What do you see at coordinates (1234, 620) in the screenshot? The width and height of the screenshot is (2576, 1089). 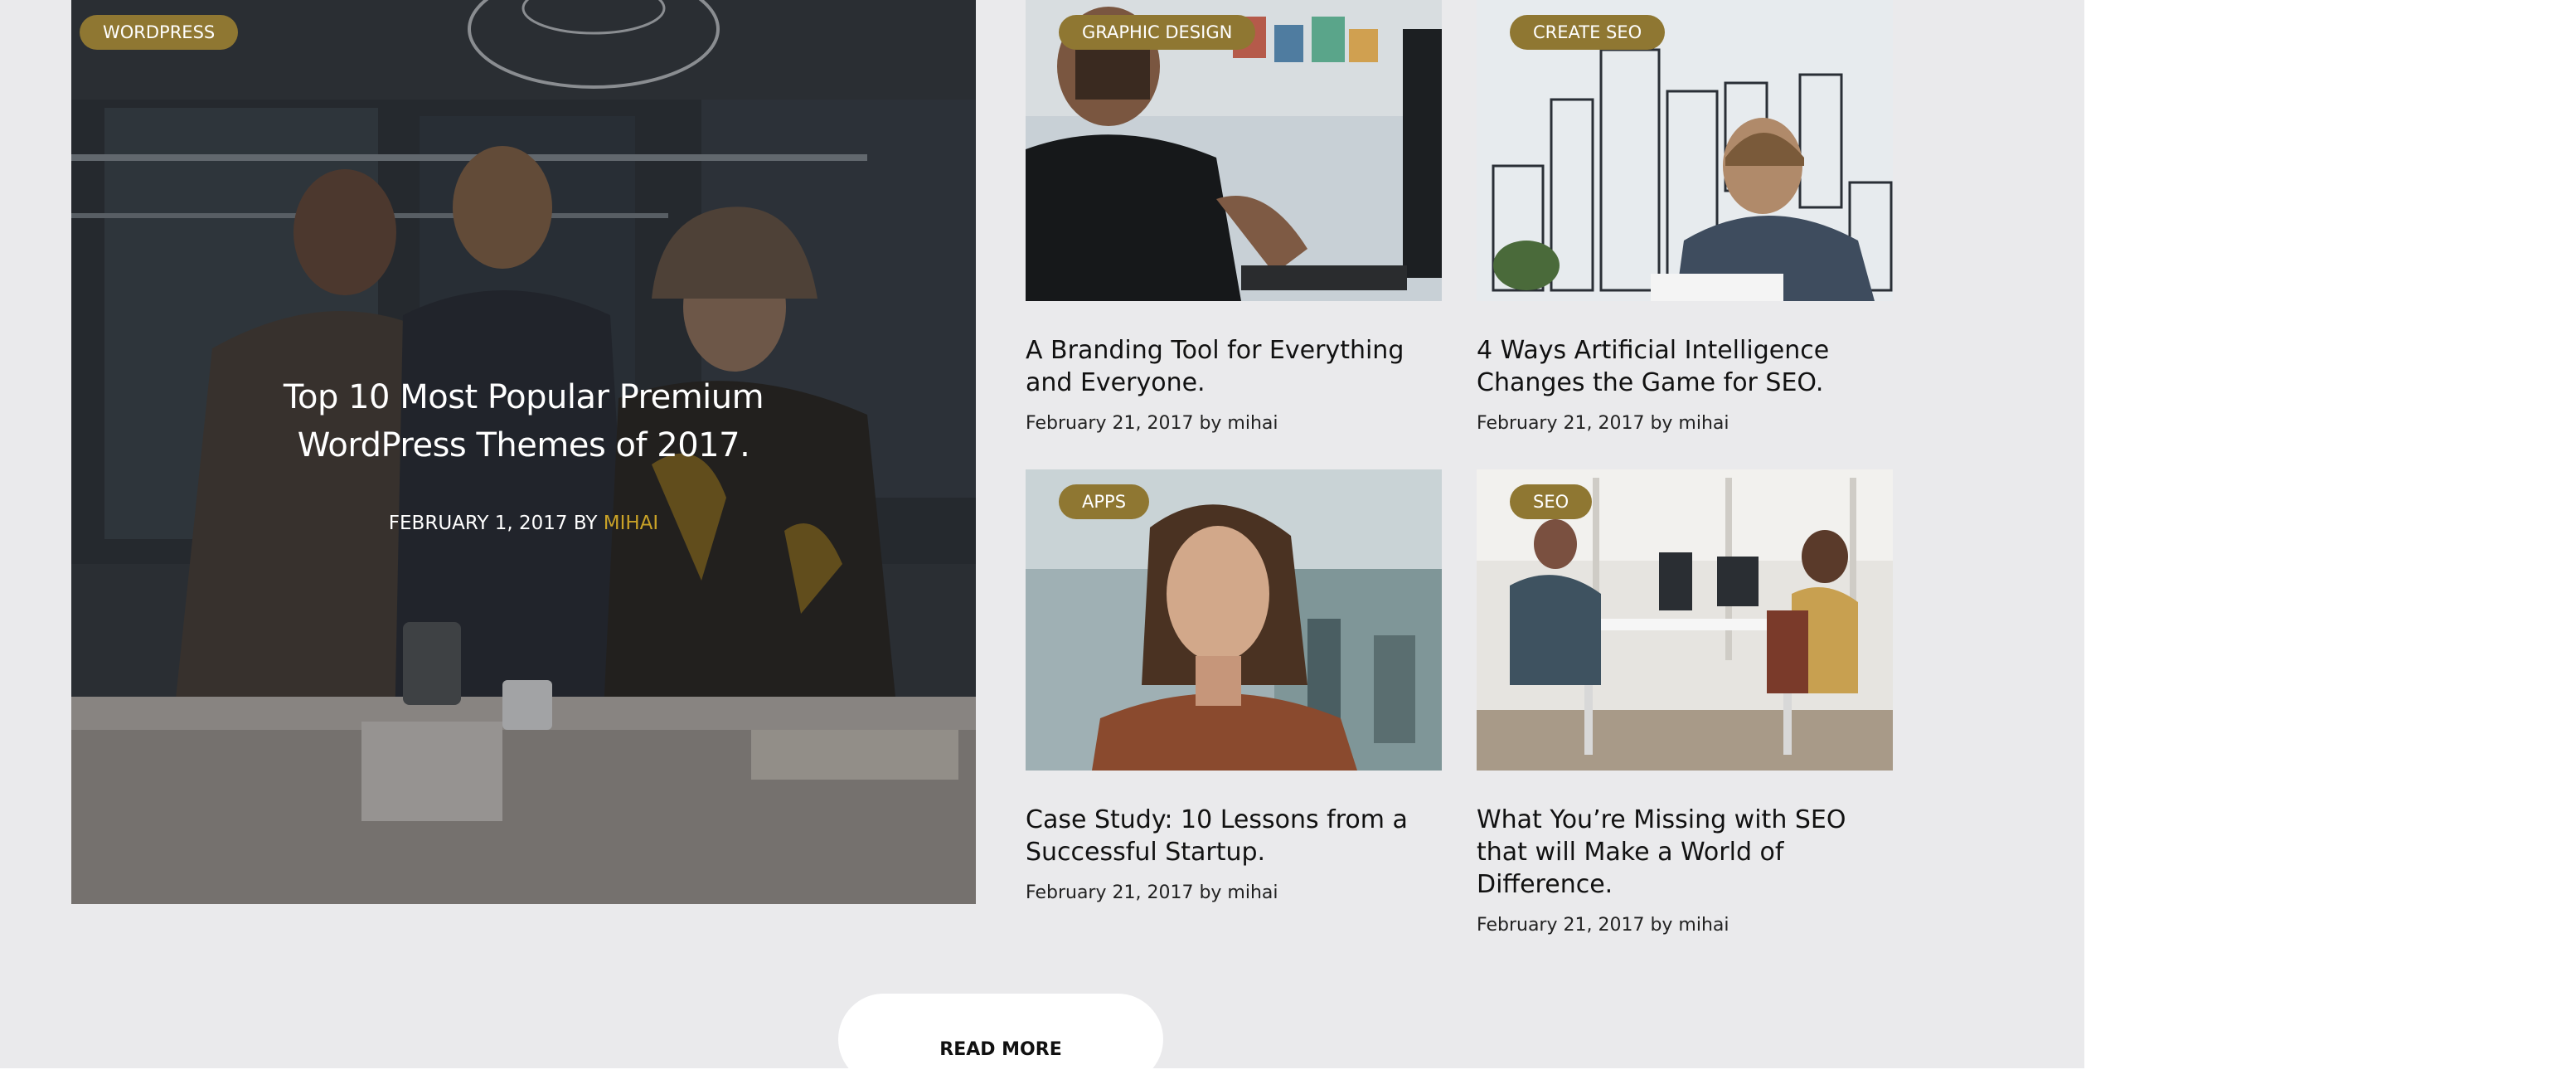 I see `post-card-thumbnail: APPS` at bounding box center [1234, 620].